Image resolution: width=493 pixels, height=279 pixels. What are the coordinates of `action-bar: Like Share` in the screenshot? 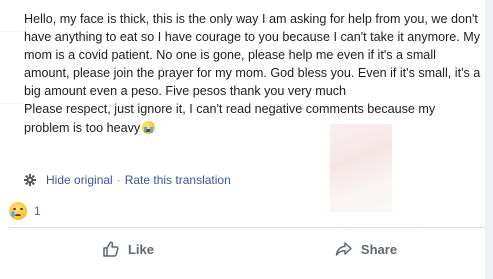 It's located at (247, 249).